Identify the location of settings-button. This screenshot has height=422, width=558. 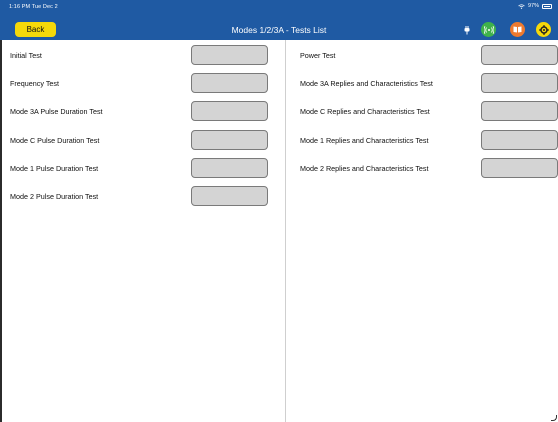
(543, 29).